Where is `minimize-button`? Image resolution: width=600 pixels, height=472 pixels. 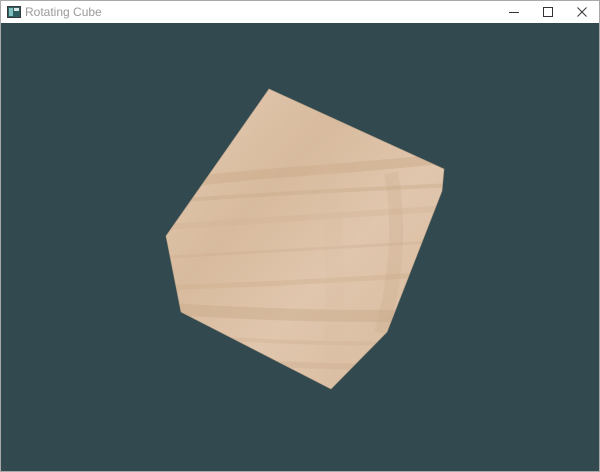 minimize-button is located at coordinates (514, 12).